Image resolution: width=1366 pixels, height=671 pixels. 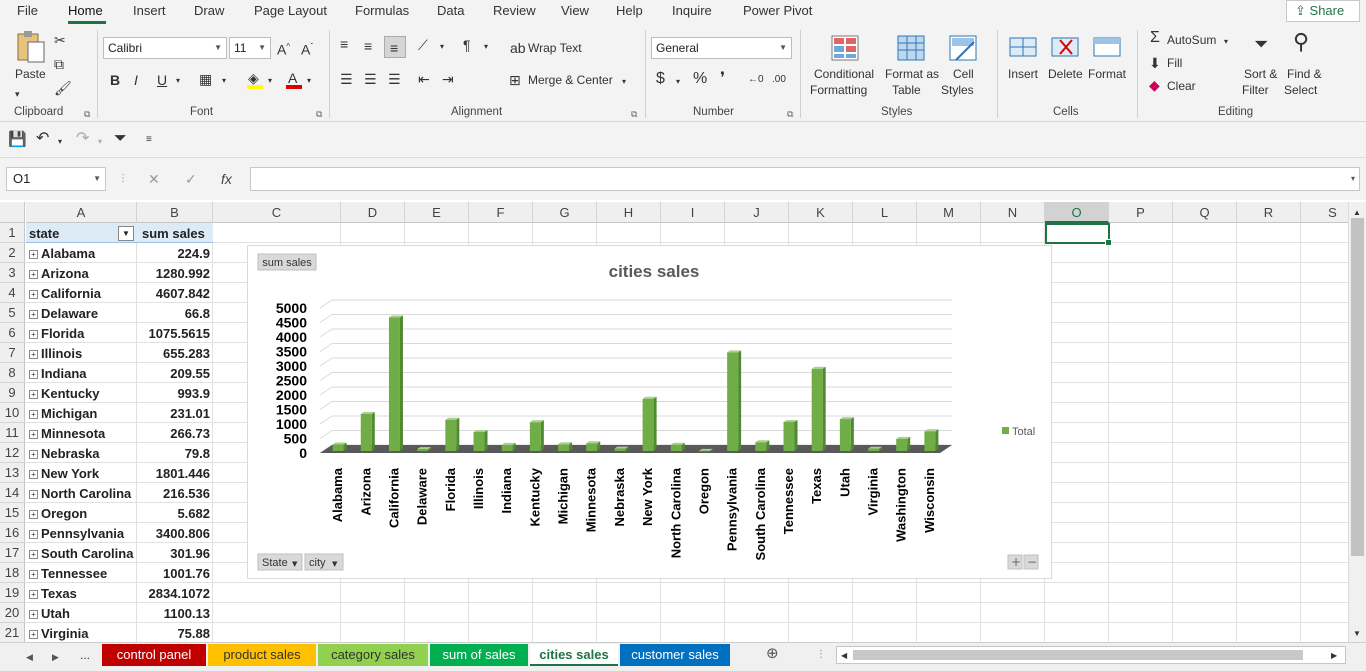 I want to click on align-right-icon: ☰, so click(x=394, y=79).